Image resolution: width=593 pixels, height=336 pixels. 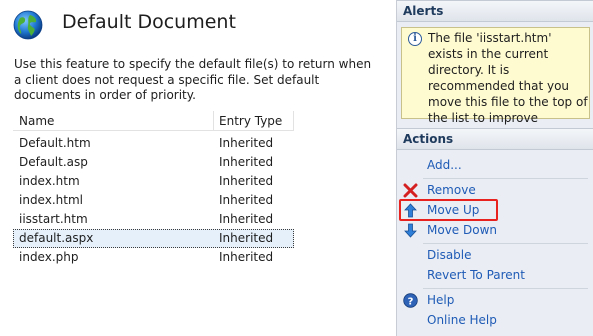 I want to click on cell-name: index.htm, so click(x=49, y=181).